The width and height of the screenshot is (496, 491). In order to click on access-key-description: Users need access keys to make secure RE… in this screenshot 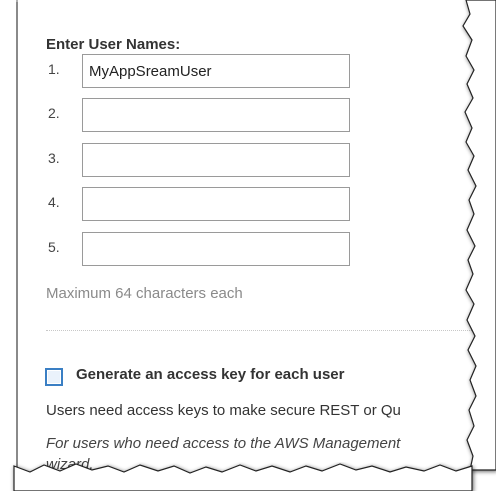, I will do `click(223, 410)`.